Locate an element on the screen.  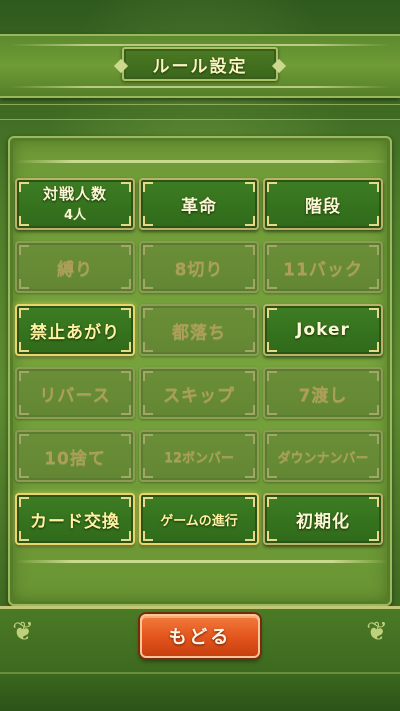
panel-divider-bottom is located at coordinates (202, 561).